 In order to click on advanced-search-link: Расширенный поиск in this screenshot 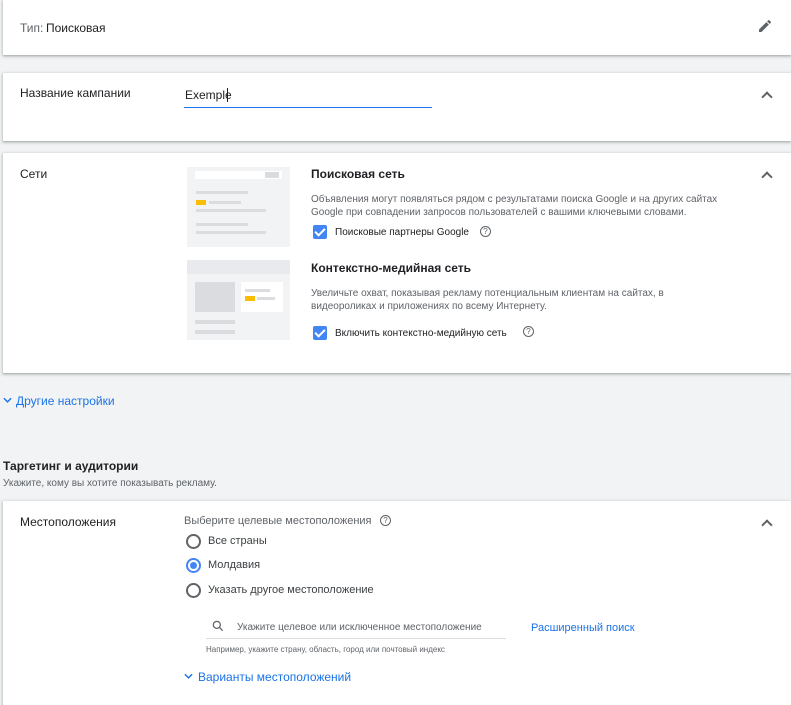, I will do `click(583, 628)`.